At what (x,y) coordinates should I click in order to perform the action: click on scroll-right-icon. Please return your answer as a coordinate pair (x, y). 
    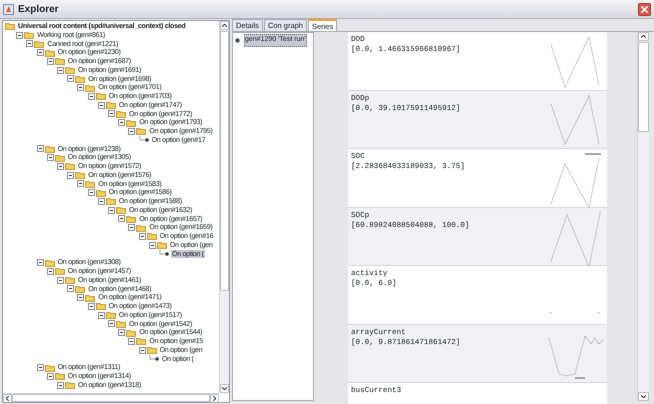
    Looking at the image, I should click on (214, 398).